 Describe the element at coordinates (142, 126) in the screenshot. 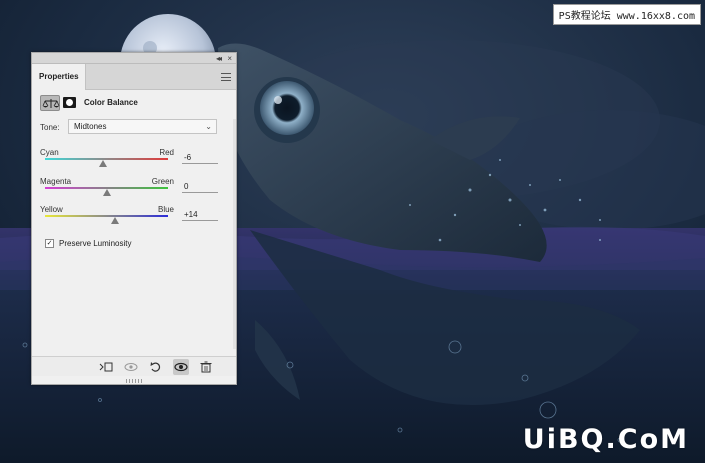

I see `tone-dropdown: Midtones ⌄` at that location.